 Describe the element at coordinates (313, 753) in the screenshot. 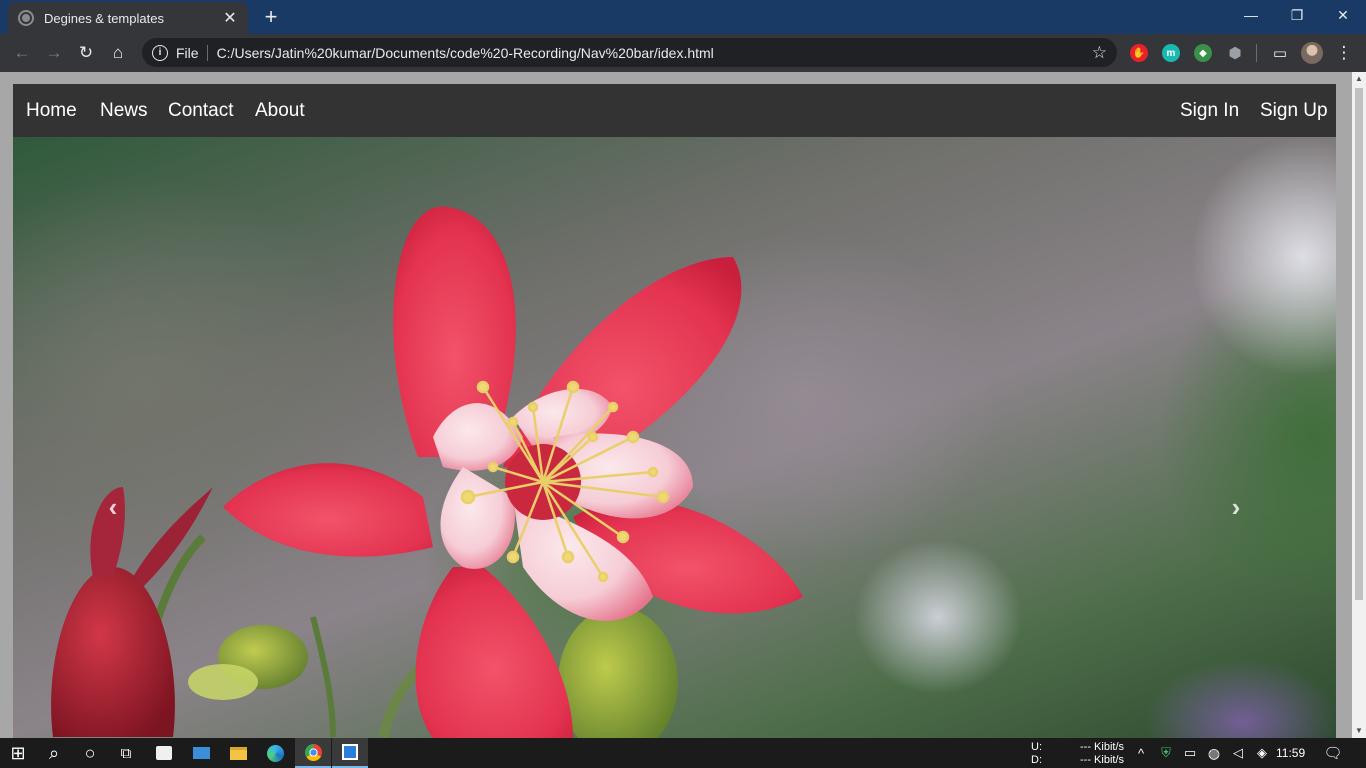

I see `chrome-icon` at that location.